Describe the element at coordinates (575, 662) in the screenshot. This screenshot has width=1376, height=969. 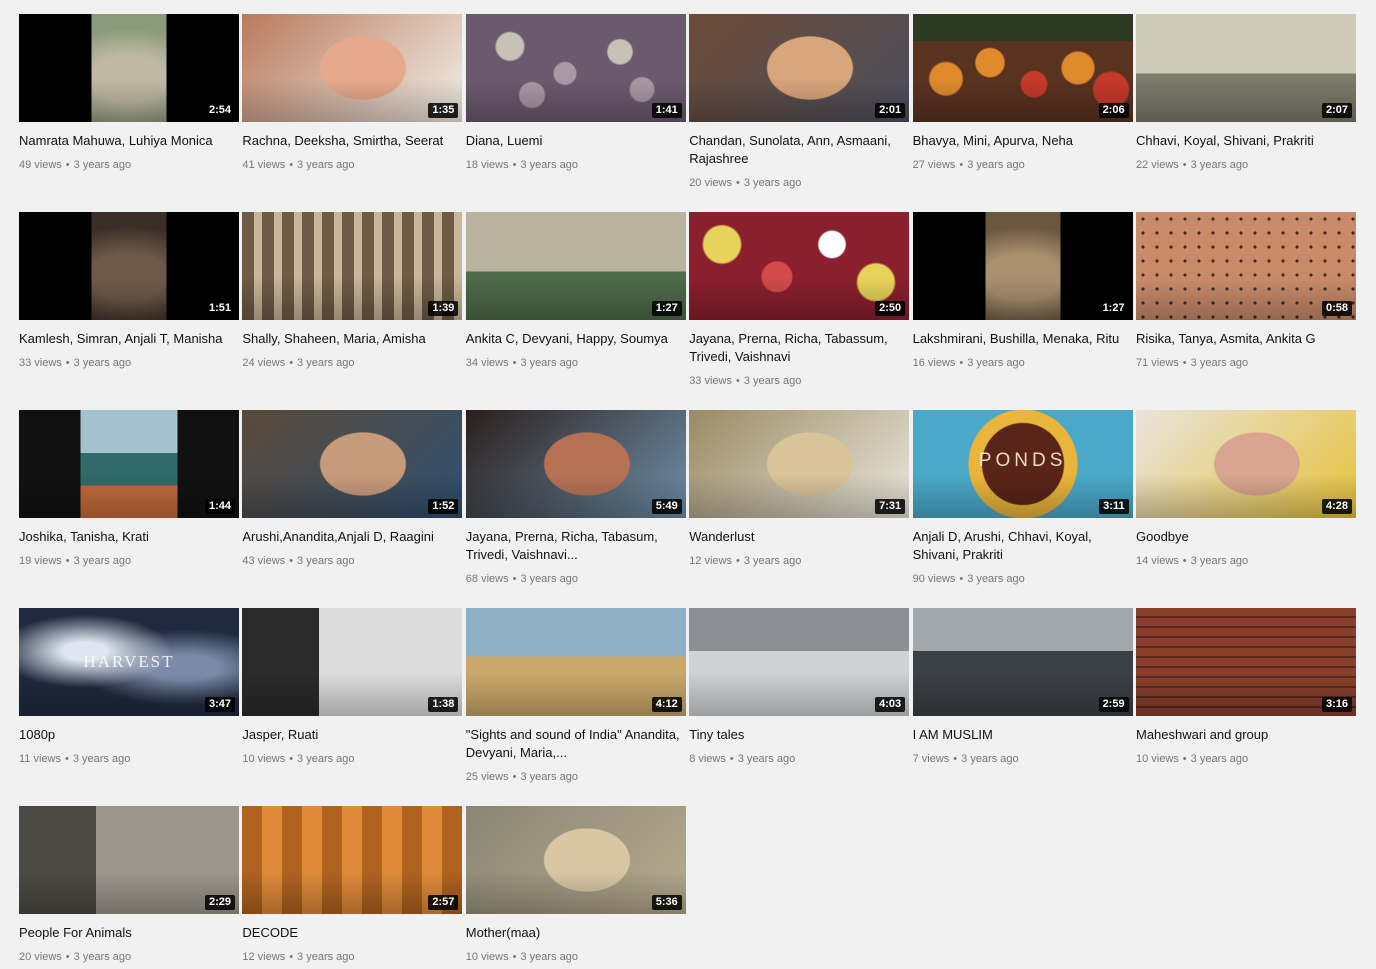
I see `video-thumbnail: 4:12` at that location.